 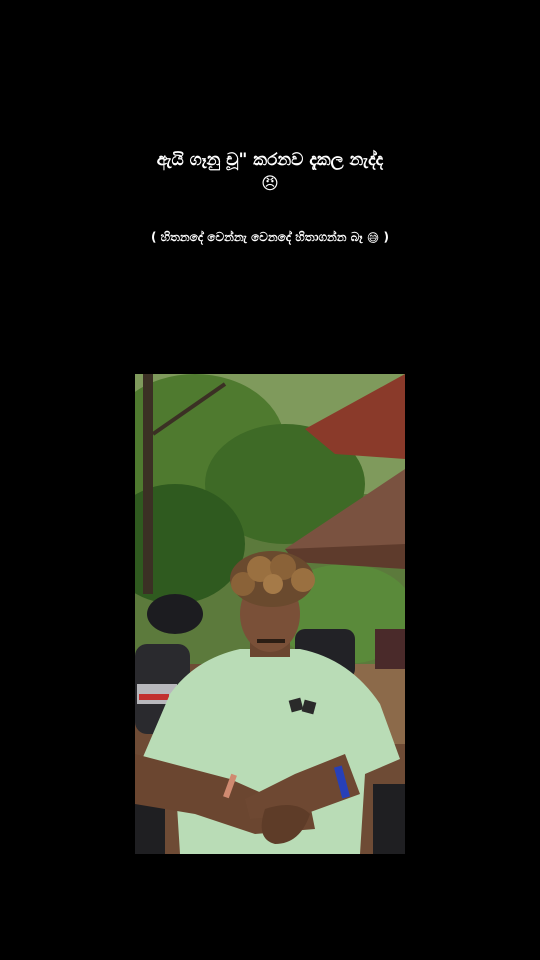 What do you see at coordinates (270, 172) in the screenshot?
I see `caption-title: ඇයි ගෑනු චූ" කරනව දැකල නැද්ද 😠` at bounding box center [270, 172].